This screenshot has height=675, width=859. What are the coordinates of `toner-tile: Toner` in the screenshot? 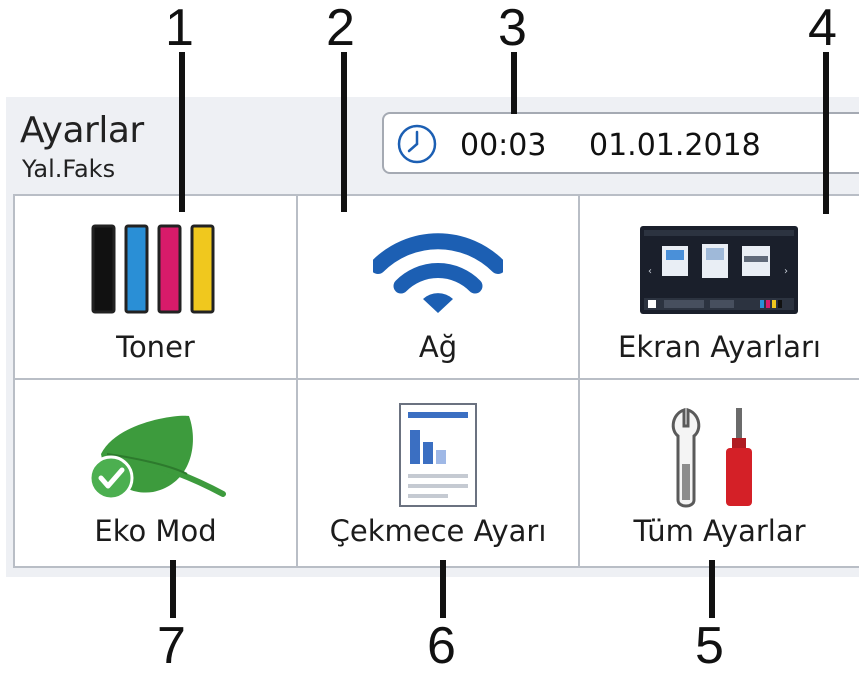 It's located at (155, 287).